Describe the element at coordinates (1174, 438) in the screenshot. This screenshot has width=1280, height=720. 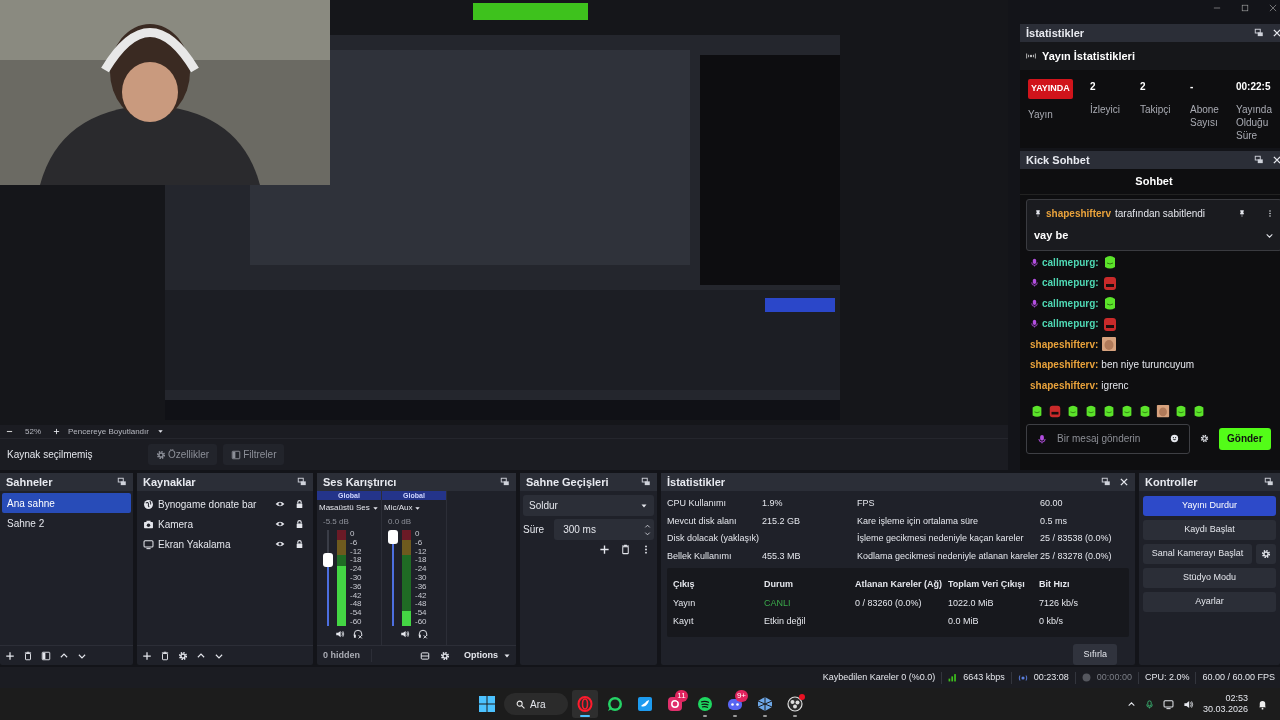
I see `emoji-icon` at that location.